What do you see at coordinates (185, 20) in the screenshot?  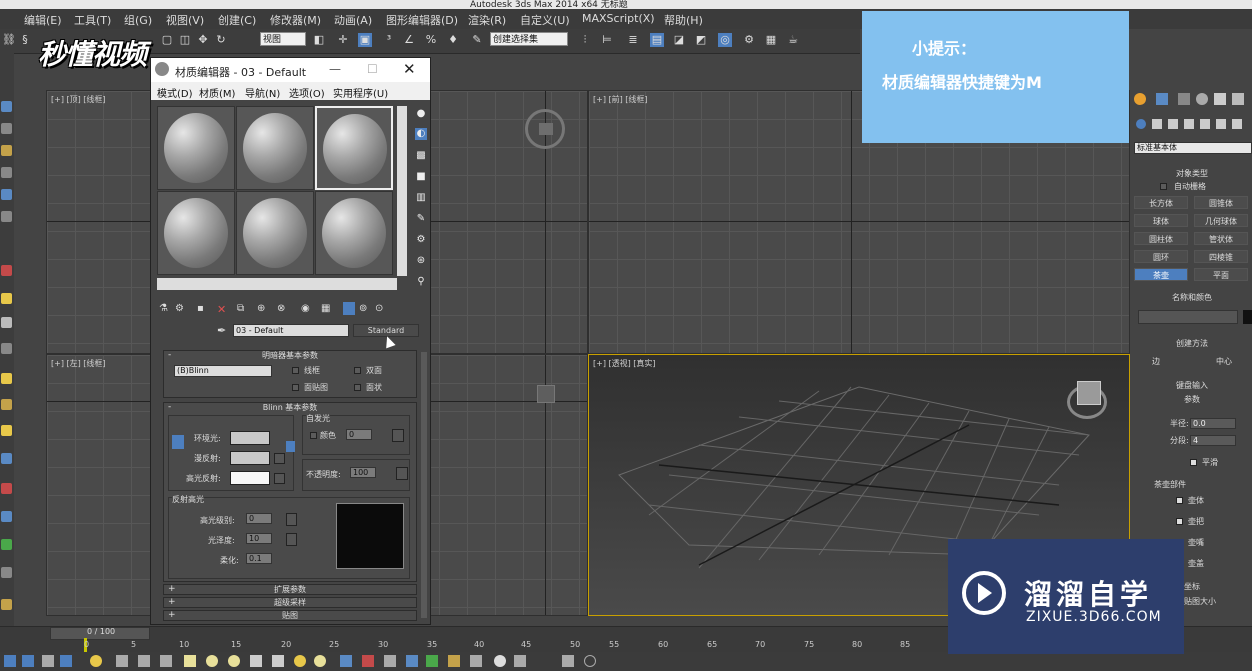 I see `menu-views: 视图(V)` at bounding box center [185, 20].